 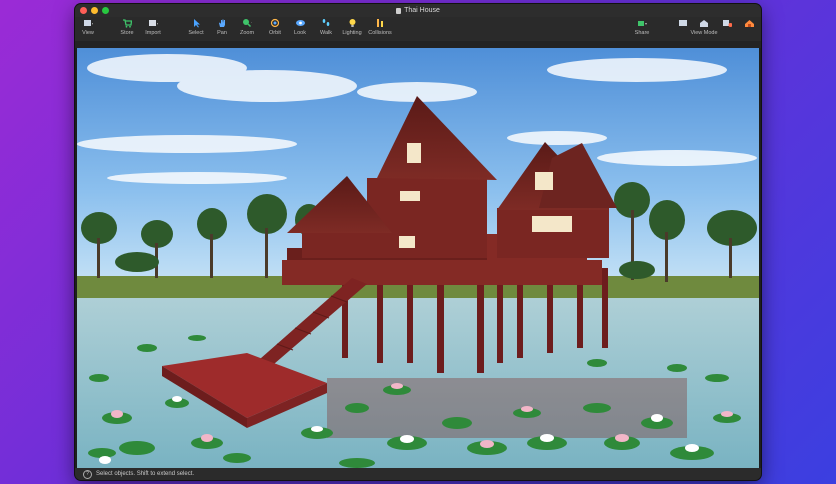 What do you see at coordinates (727, 23) in the screenshot?
I see `split-view-icon` at bounding box center [727, 23].